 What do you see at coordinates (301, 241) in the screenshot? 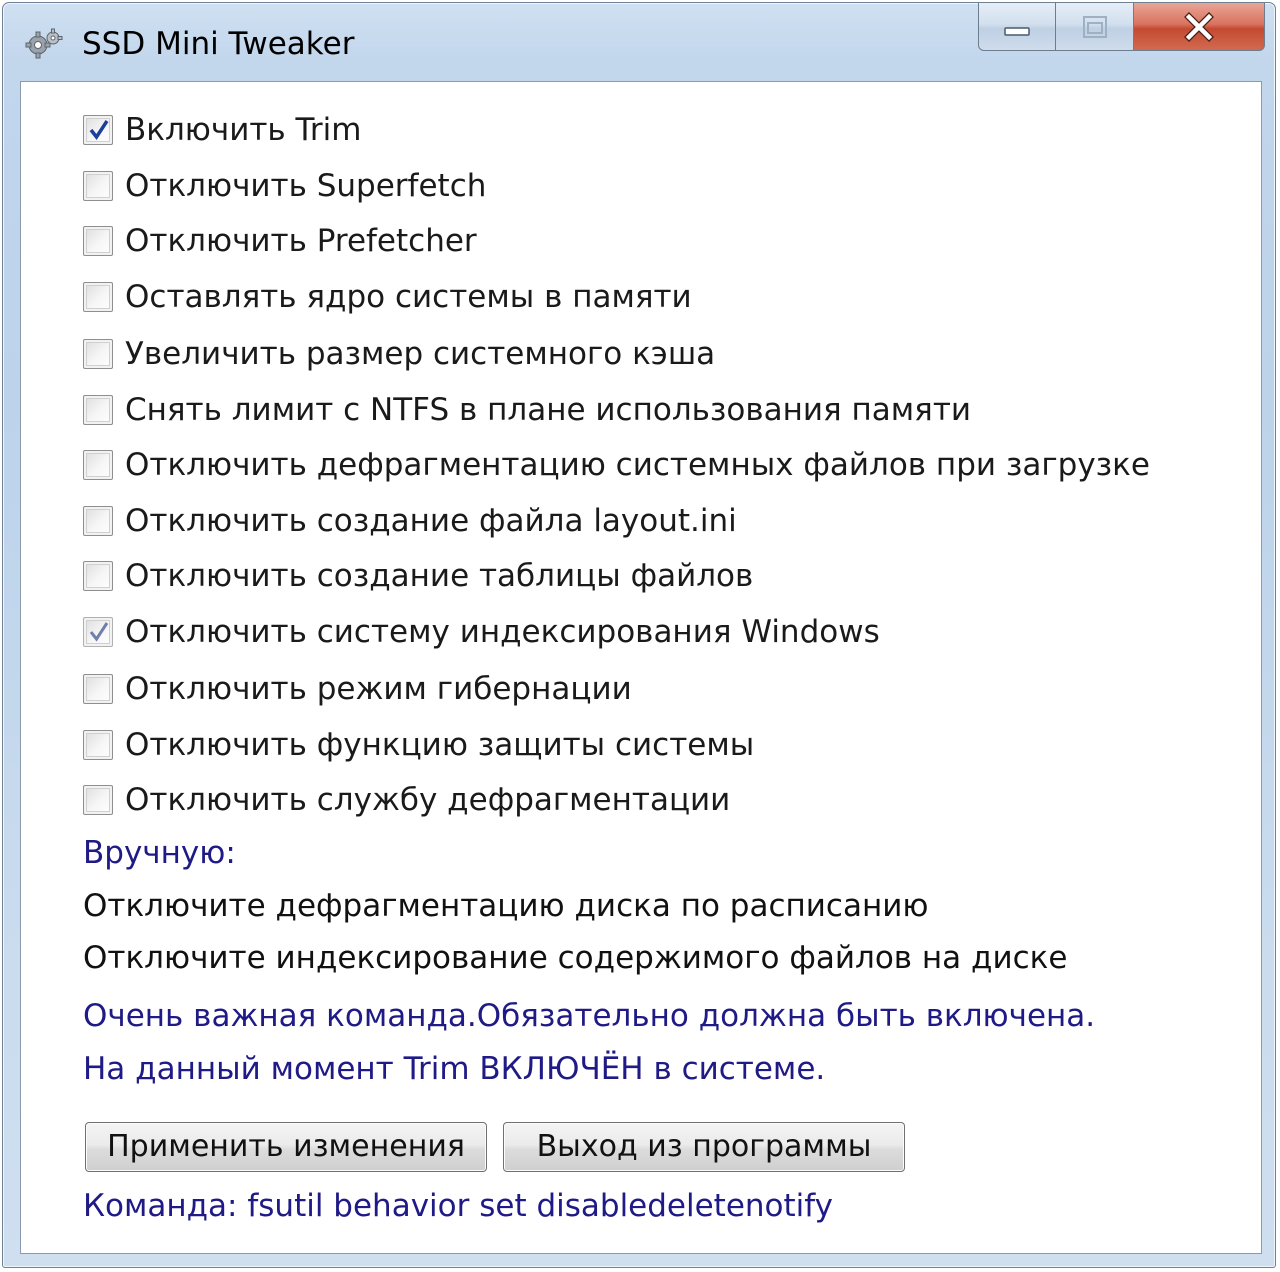
I see `option-label: Отключить Prefetcher` at bounding box center [301, 241].